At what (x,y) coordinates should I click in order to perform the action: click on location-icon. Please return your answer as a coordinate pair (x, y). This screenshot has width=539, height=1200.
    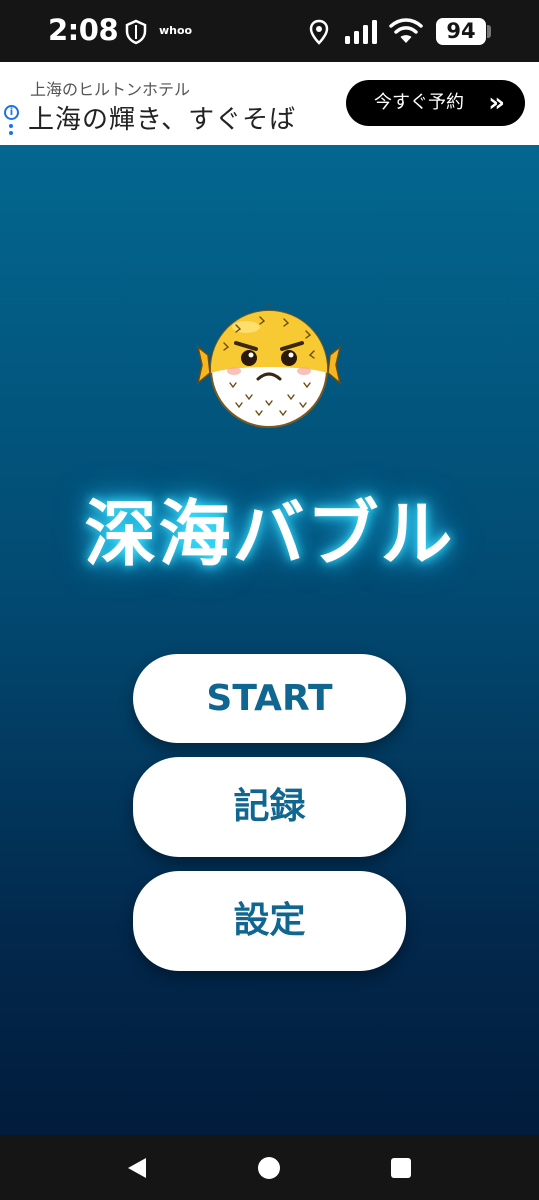
    Looking at the image, I should click on (319, 32).